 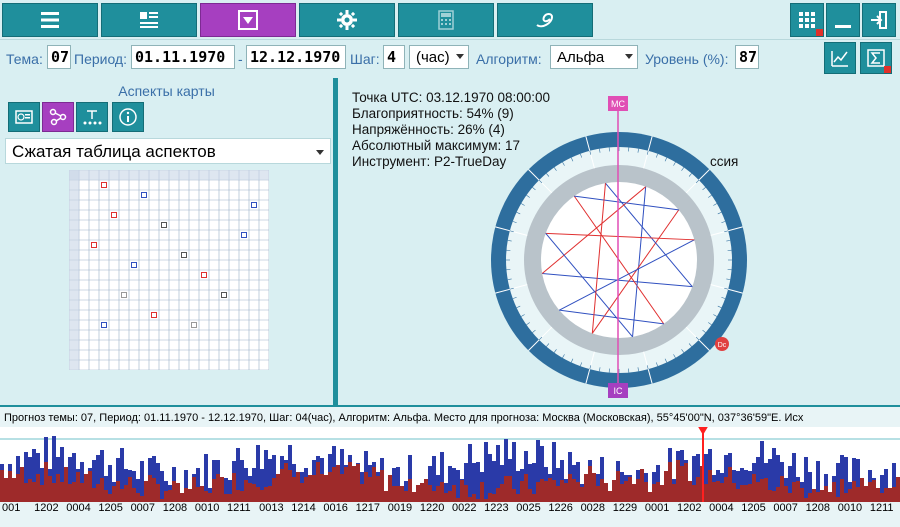 I want to click on chart-edit-button, so click(x=840, y=58).